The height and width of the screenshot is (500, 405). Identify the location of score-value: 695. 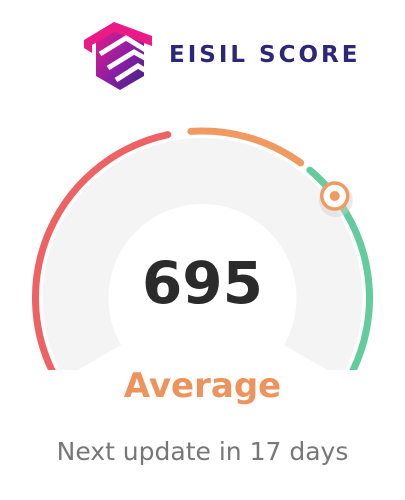
(202, 283).